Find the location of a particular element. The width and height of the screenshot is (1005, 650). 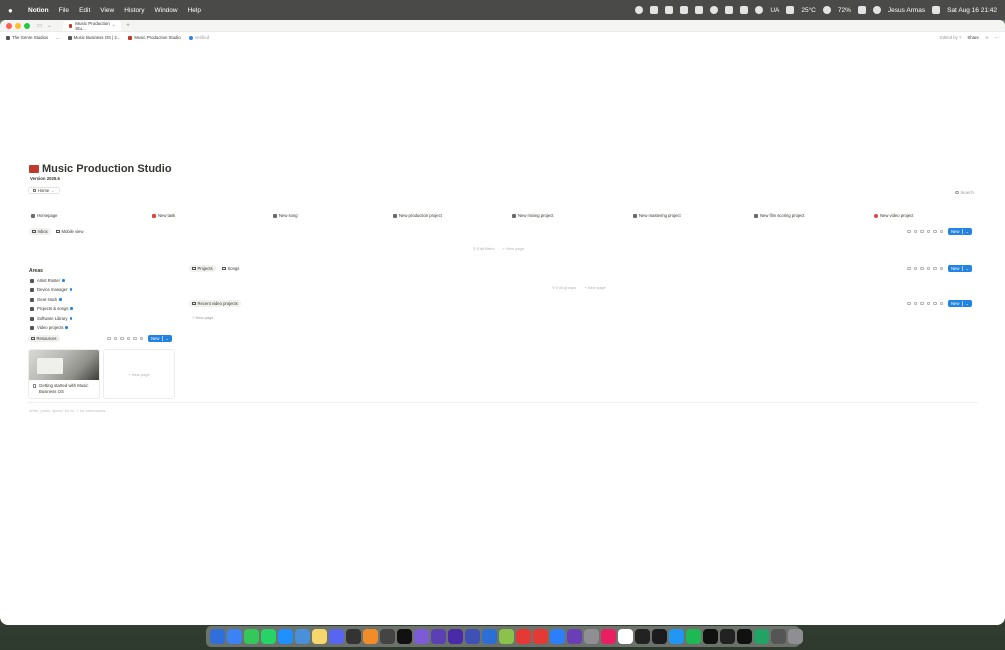

apple-icon: ● is located at coordinates (13, 10).